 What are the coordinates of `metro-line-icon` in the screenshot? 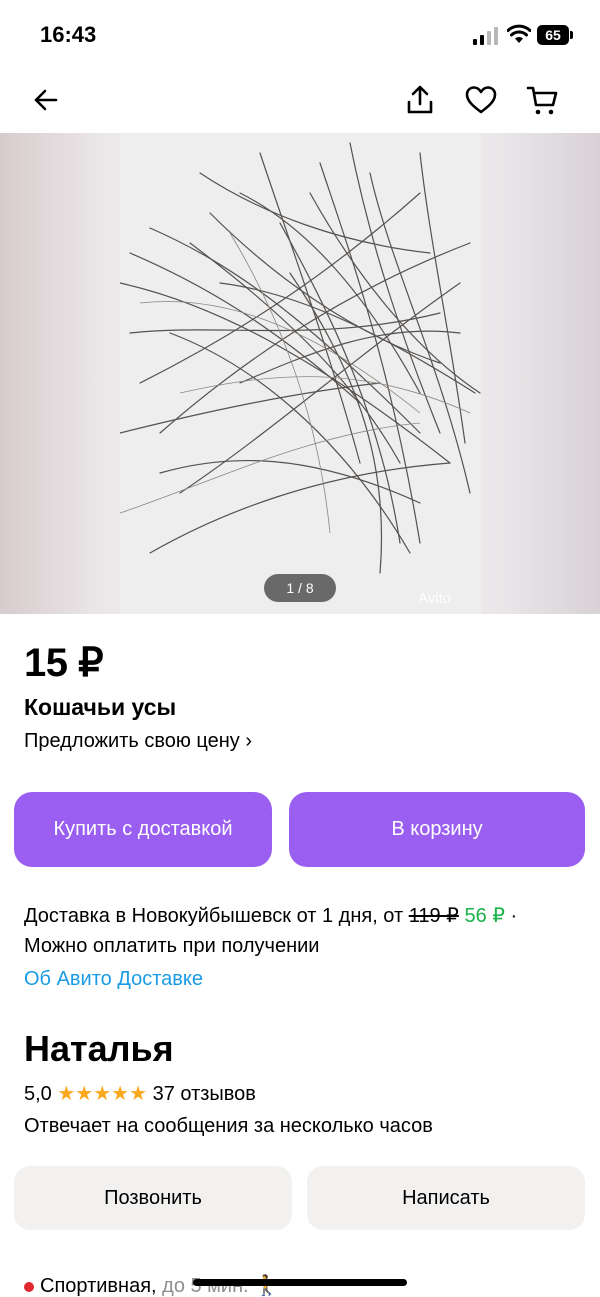 It's located at (29, 1286).